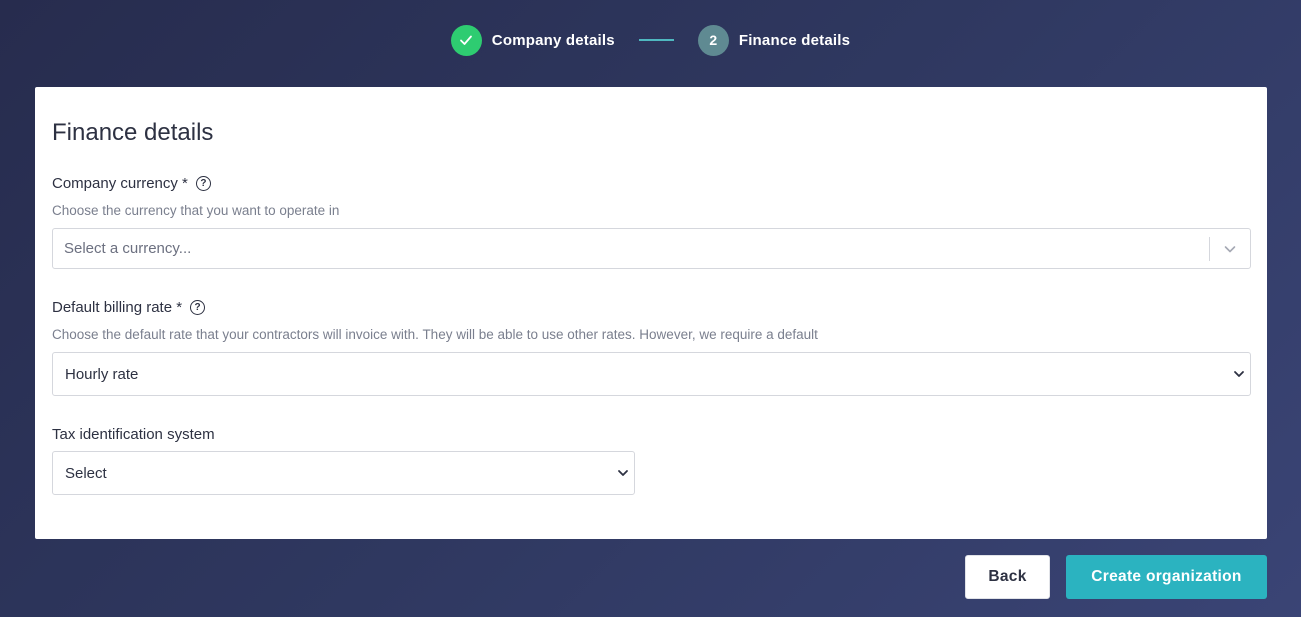 The image size is (1301, 617). Describe the element at coordinates (133, 132) in the screenshot. I see `page-title: Finance details` at that location.